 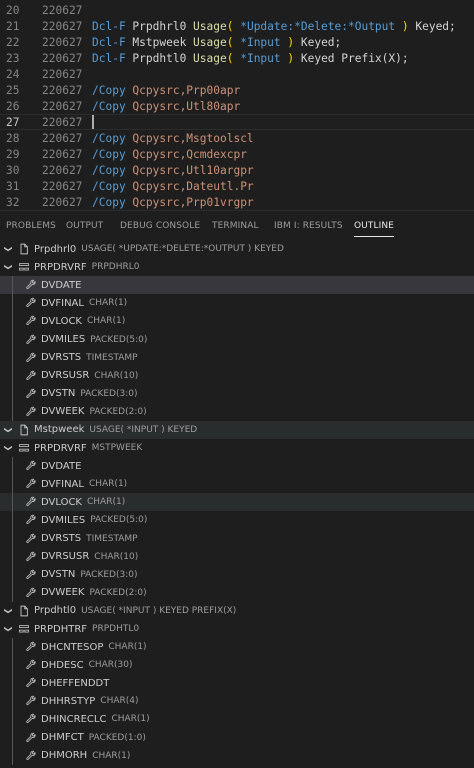 I want to click on code-text: /Copy Qcpysrc,Dateutl.Pr, so click(x=173, y=186).